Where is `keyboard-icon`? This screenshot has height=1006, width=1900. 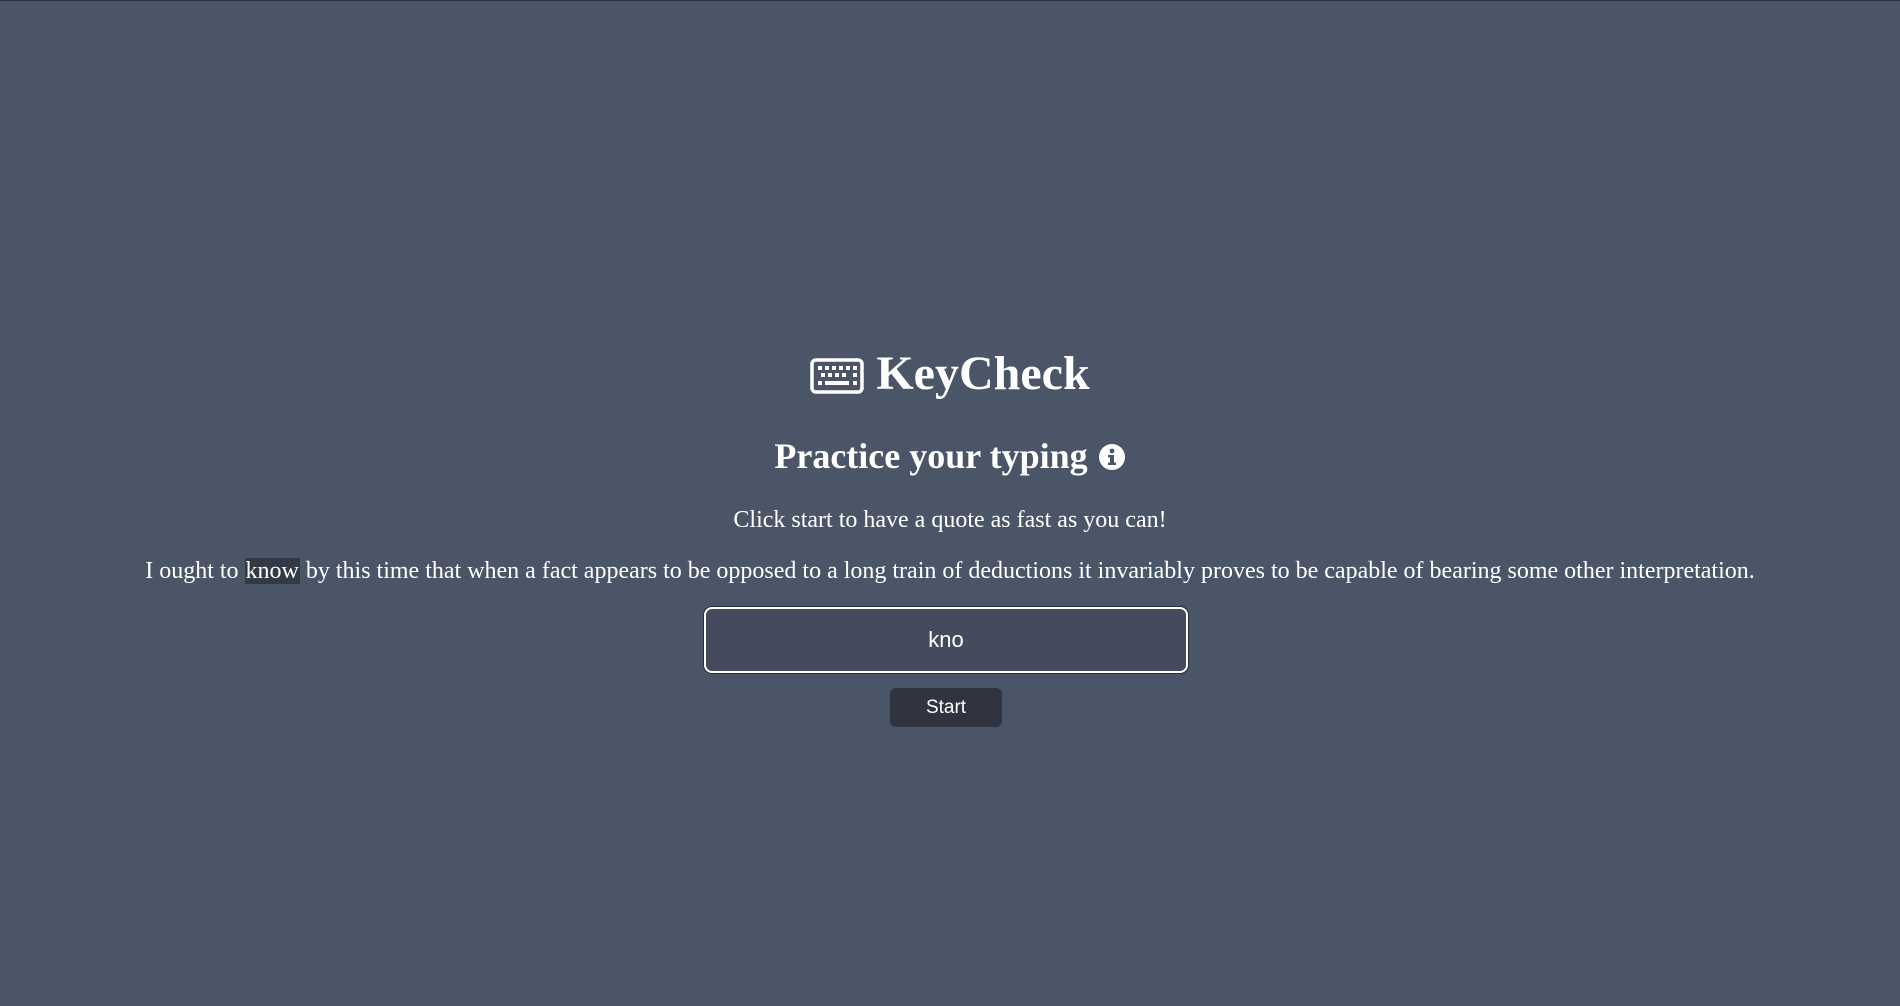
keyboard-icon is located at coordinates (837, 376).